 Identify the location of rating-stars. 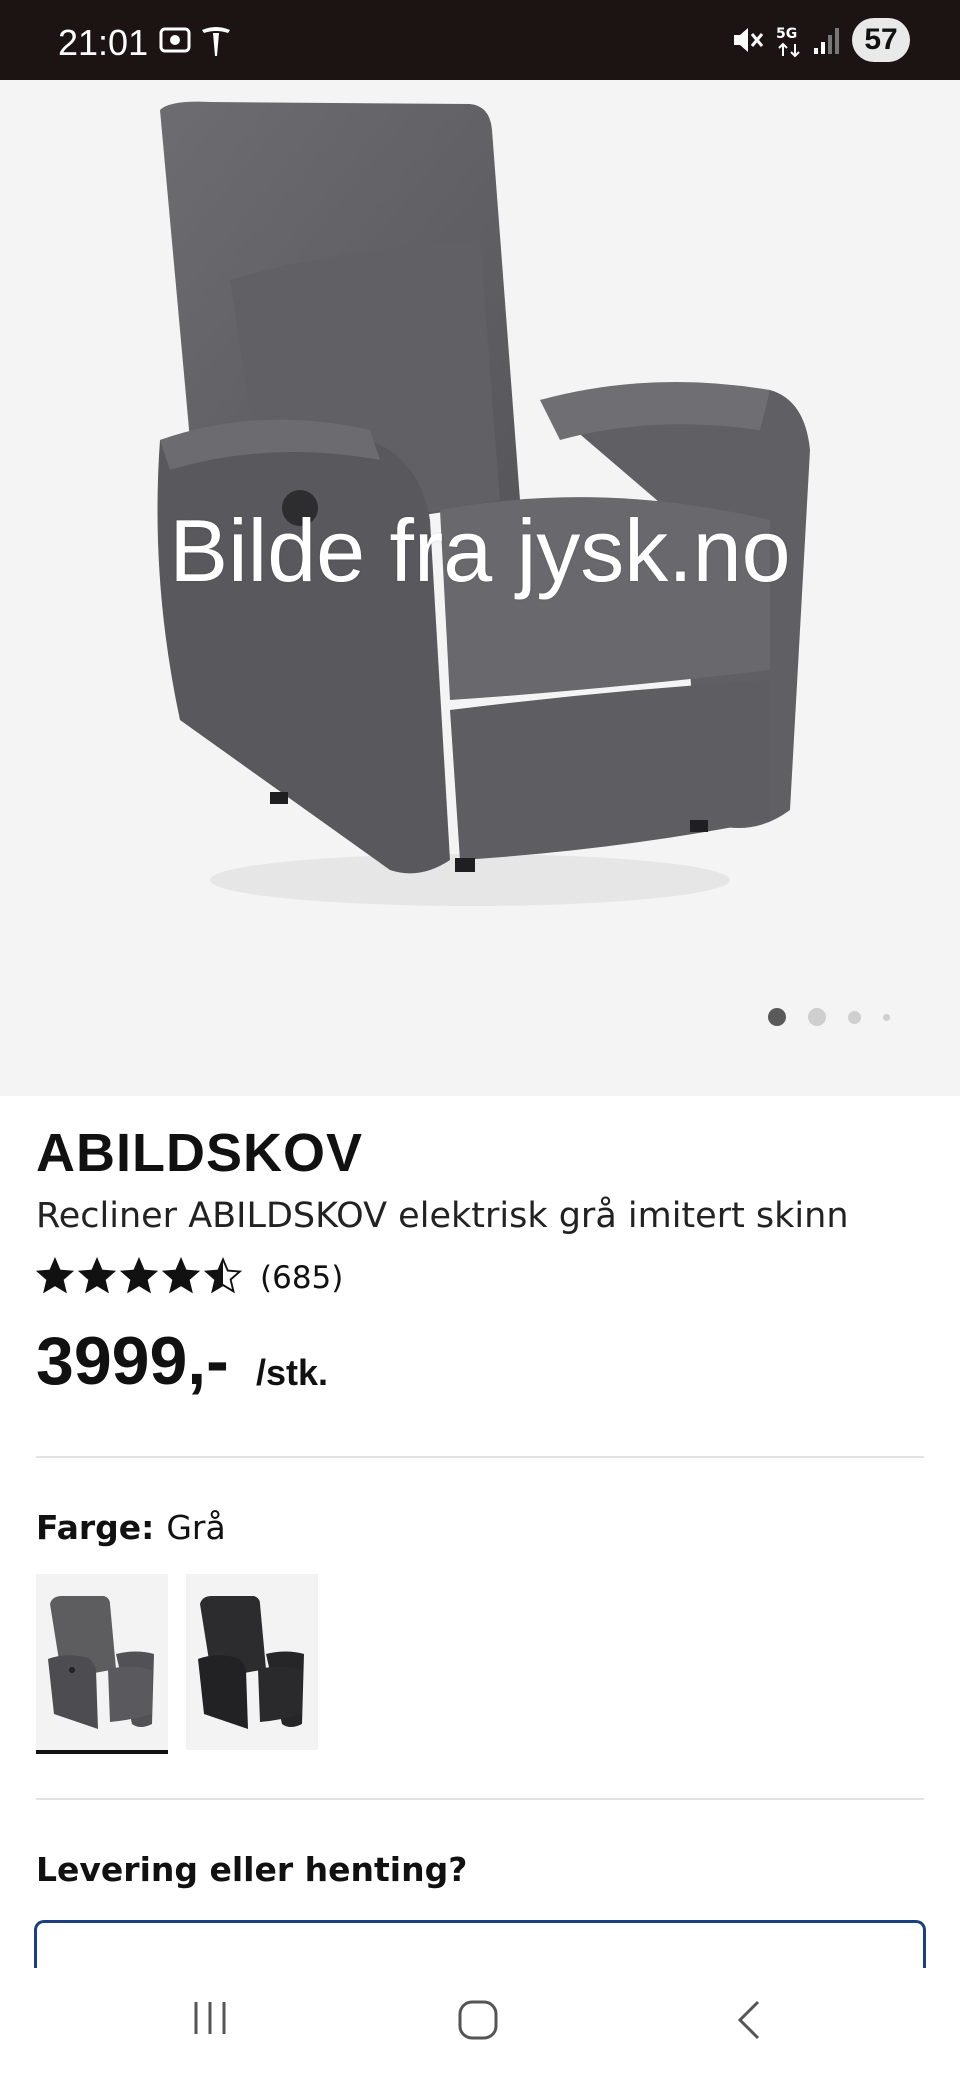
(140, 1277).